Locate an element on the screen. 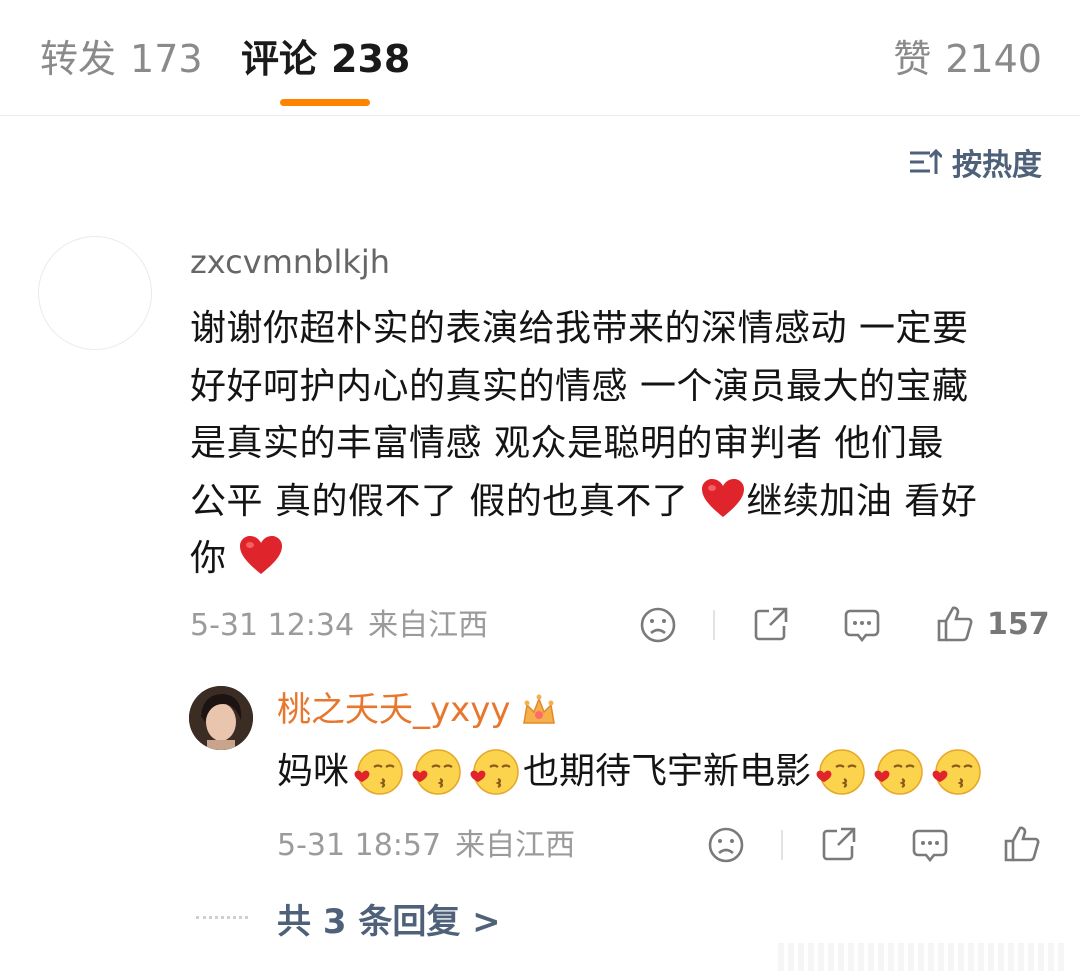 The height and width of the screenshot is (979, 1080). tab-repost: 转发 173 is located at coordinates (121, 59).